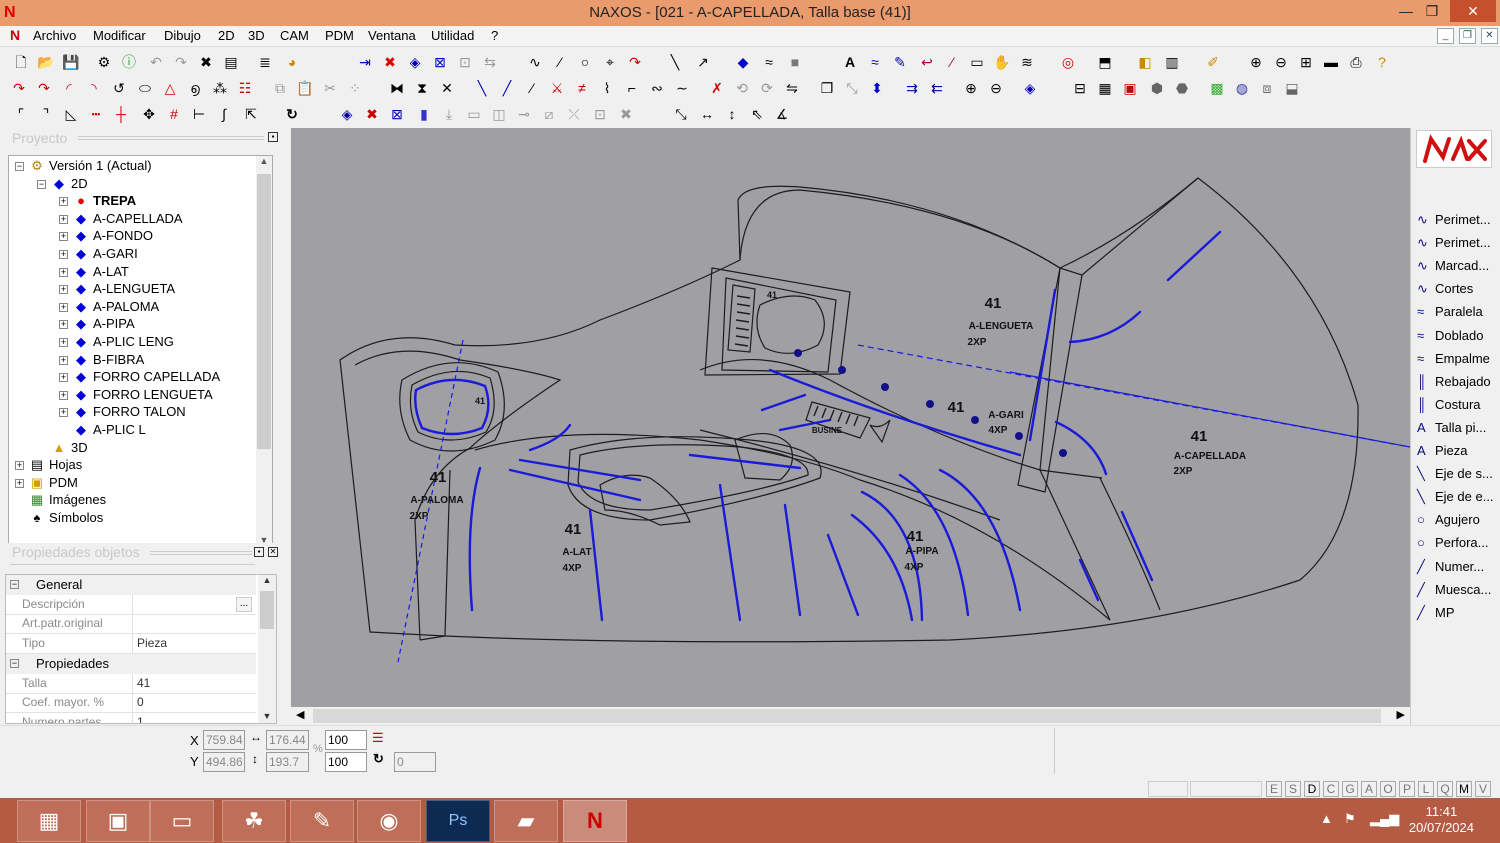 Image resolution: width=1500 pixels, height=843 pixels. What do you see at coordinates (119, 35) in the screenshot?
I see `menu-modificar: Modificar` at bounding box center [119, 35].